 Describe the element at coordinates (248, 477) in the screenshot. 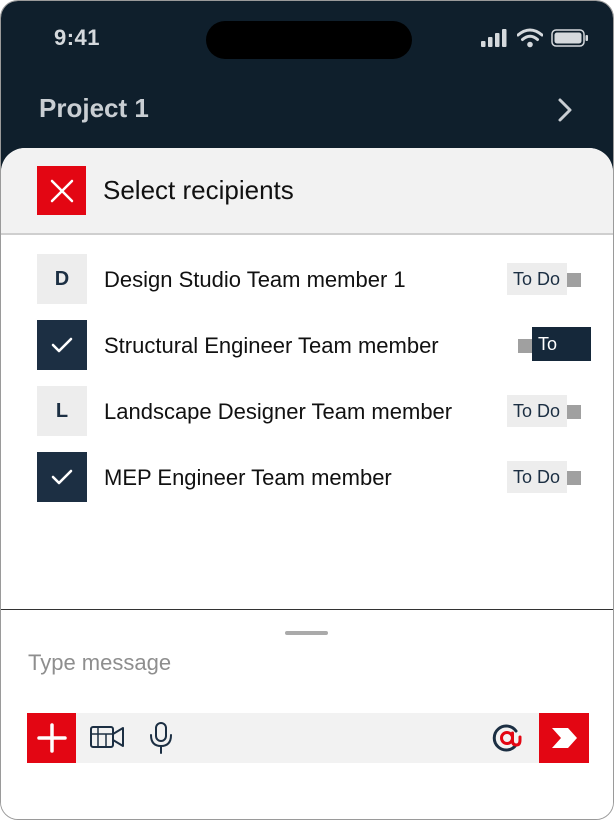

I see `recipient-name: MEP Engineer Team member` at that location.